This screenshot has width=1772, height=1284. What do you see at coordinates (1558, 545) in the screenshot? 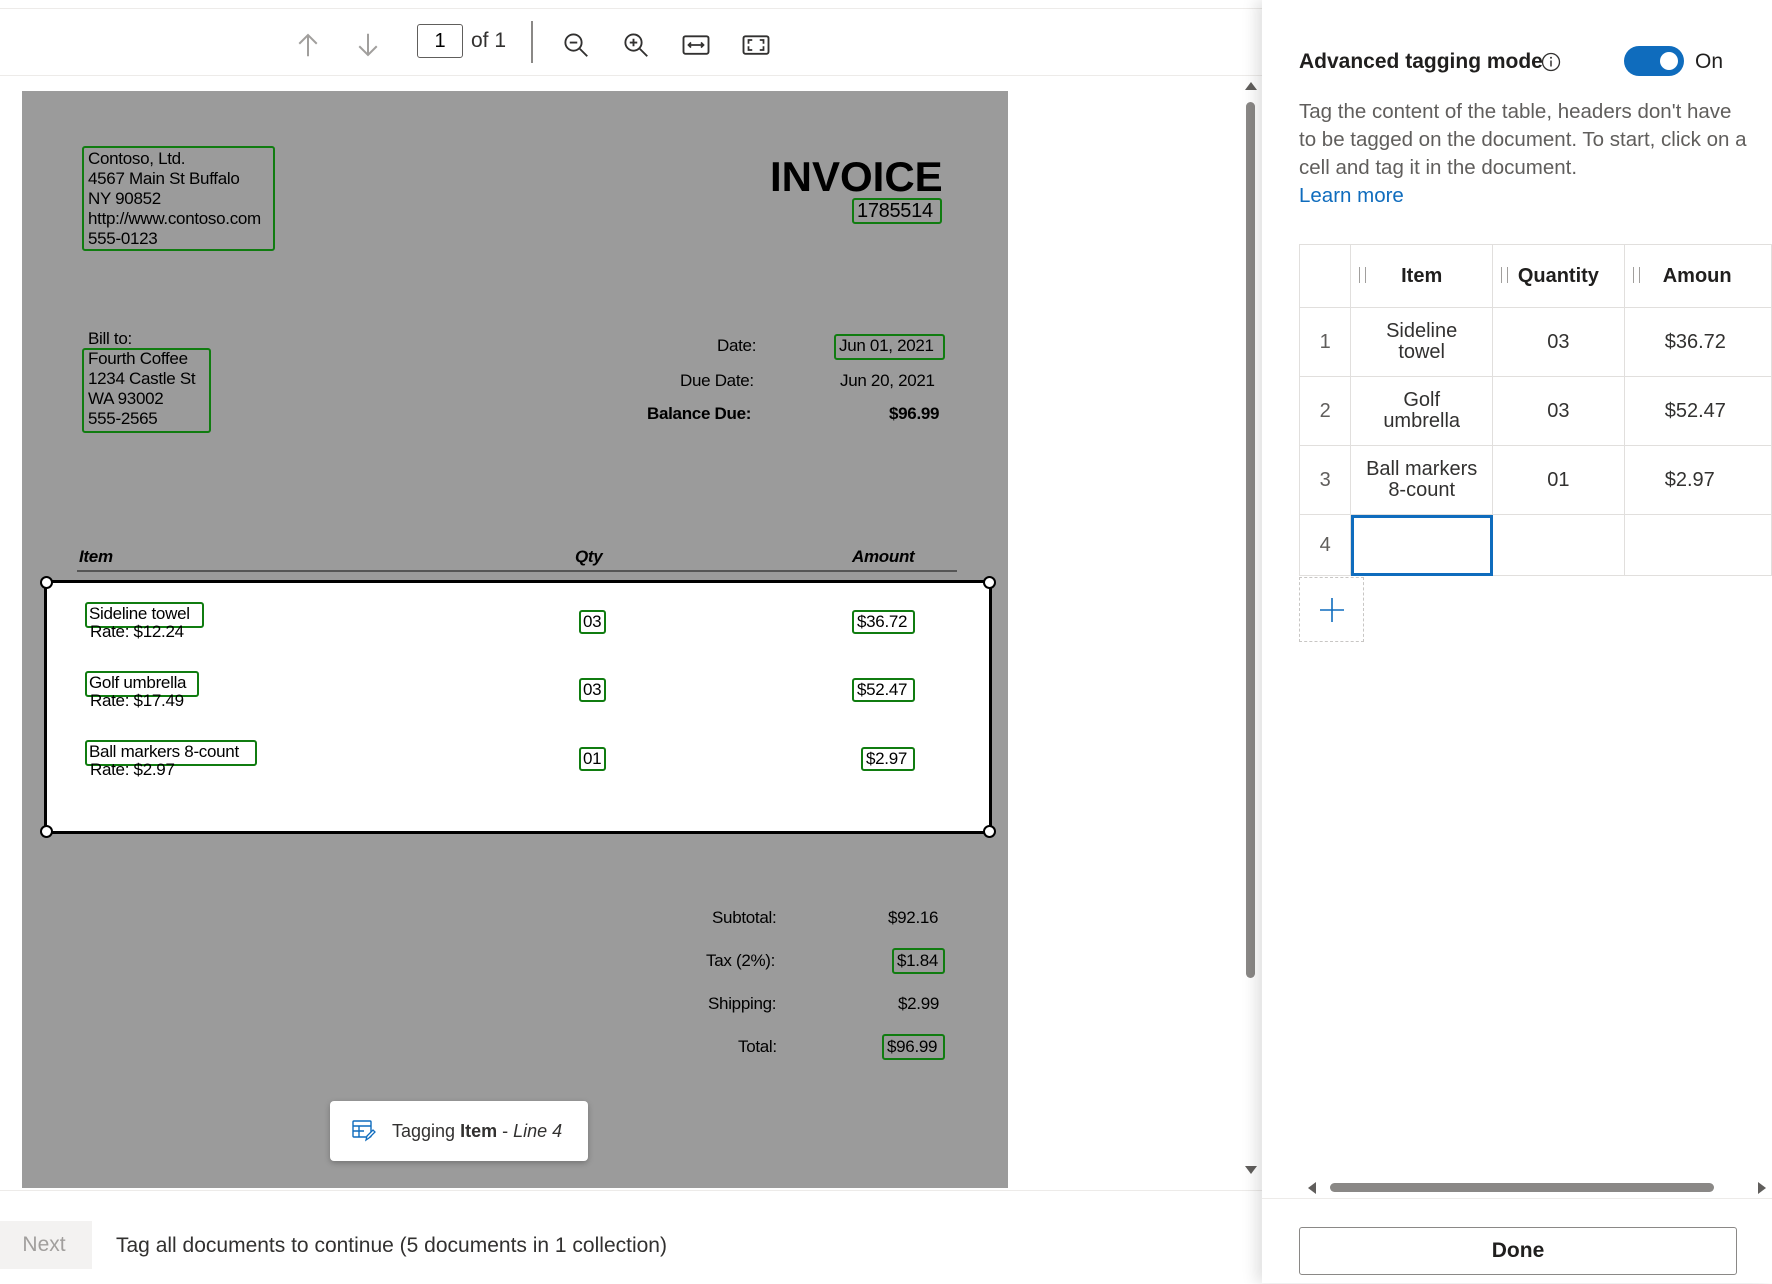
I see `grid-cell-quantity` at bounding box center [1558, 545].